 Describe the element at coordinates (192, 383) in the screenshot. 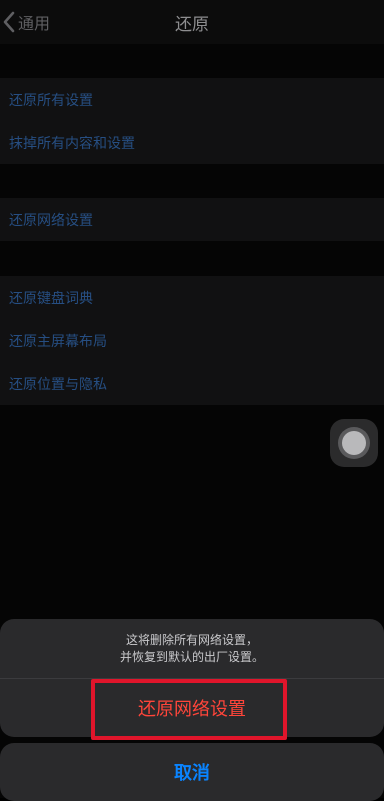

I see `reset-location-privacy-row: 还原位置与隐私` at that location.